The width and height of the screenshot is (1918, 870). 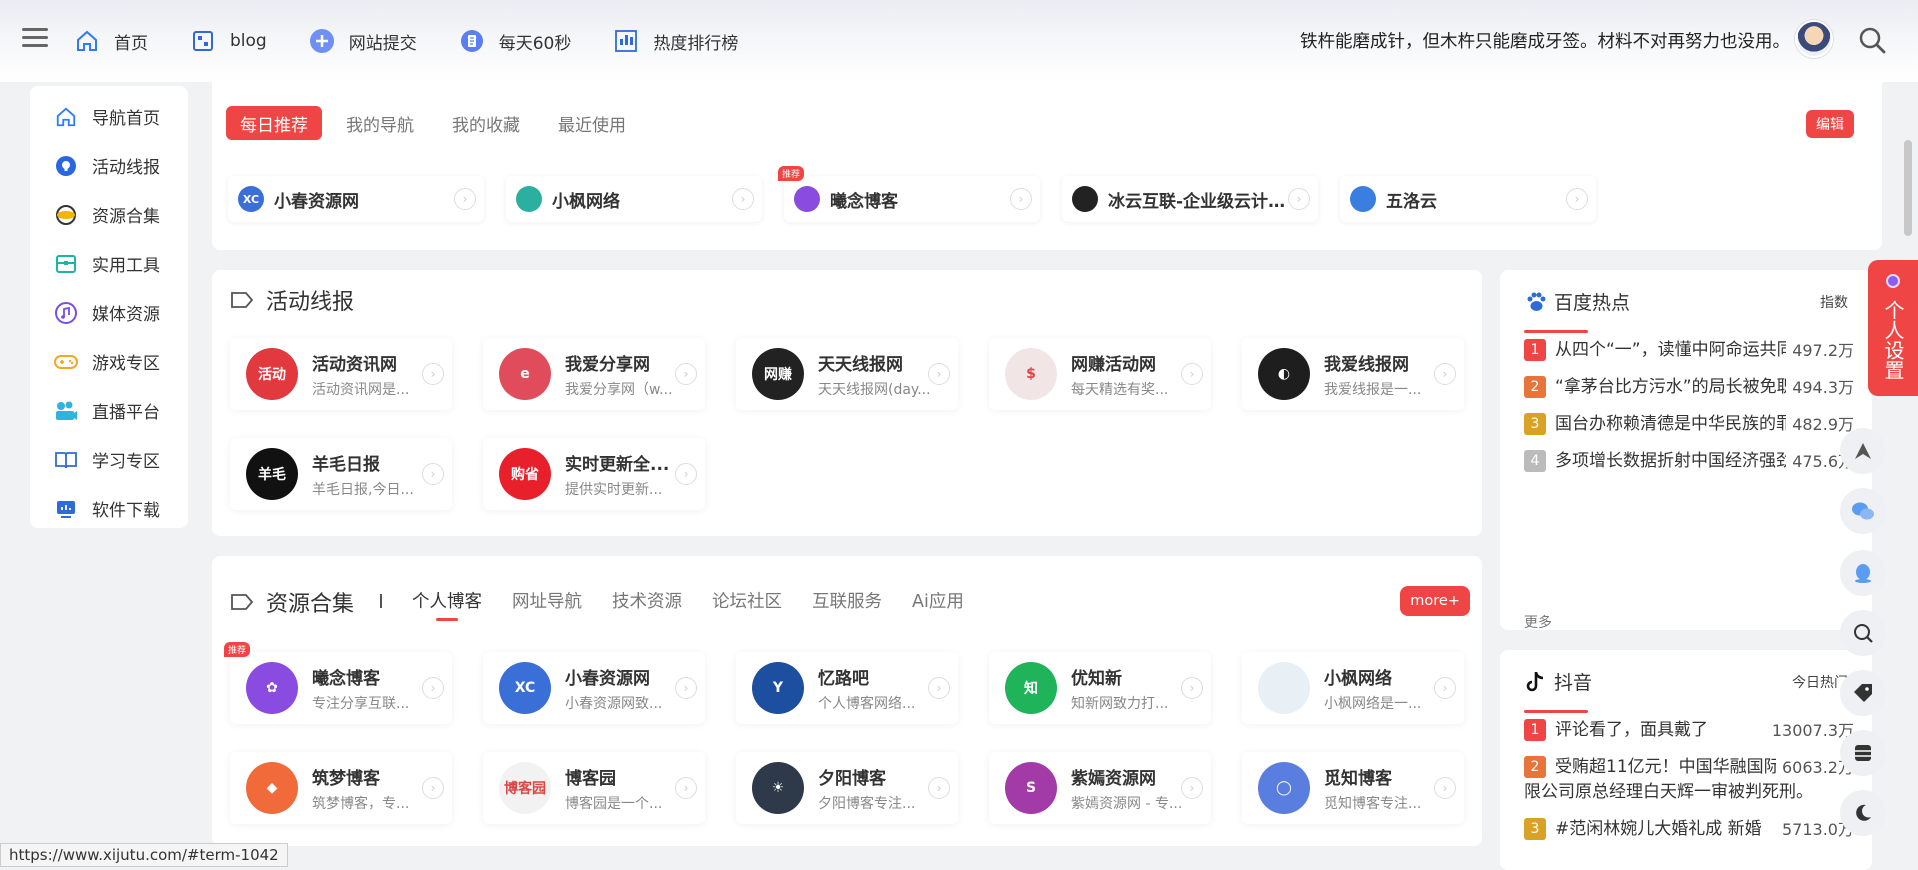 What do you see at coordinates (594, 374) in the screenshot?
I see `site-card: e 我爱分享网 我爱分享网（w... ›` at bounding box center [594, 374].